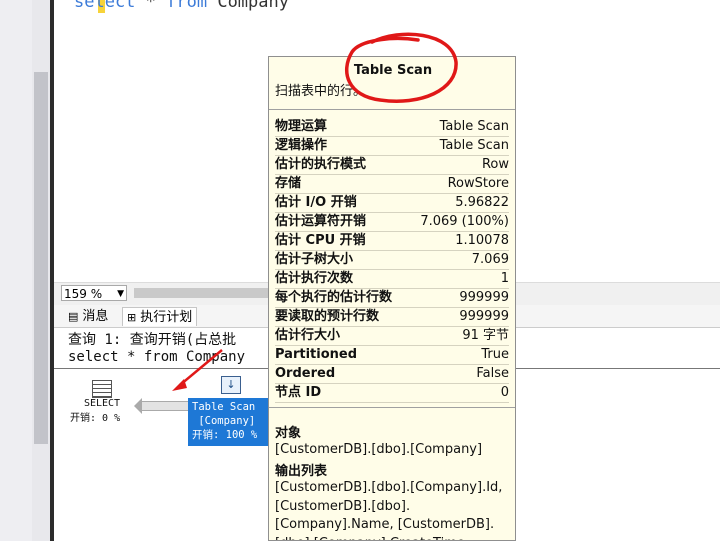 The height and width of the screenshot is (541, 720). Describe the element at coordinates (83, 294) in the screenshot. I see `zoom-value: 159 %` at that location.